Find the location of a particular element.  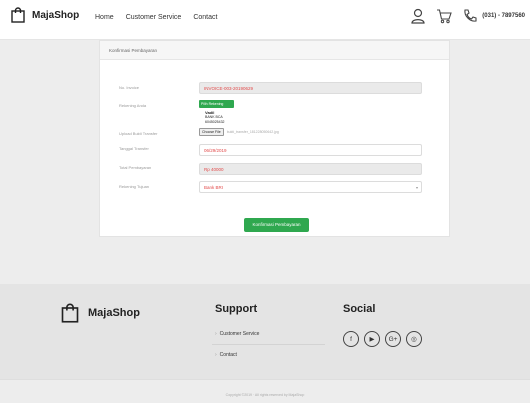

invoice-field: INVOICE-003-20190629 is located at coordinates (310, 88).